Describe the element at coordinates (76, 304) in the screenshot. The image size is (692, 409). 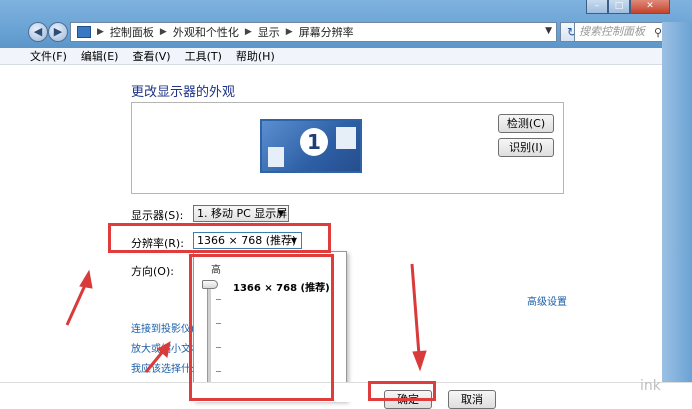
I see `arrow-up-left` at that location.